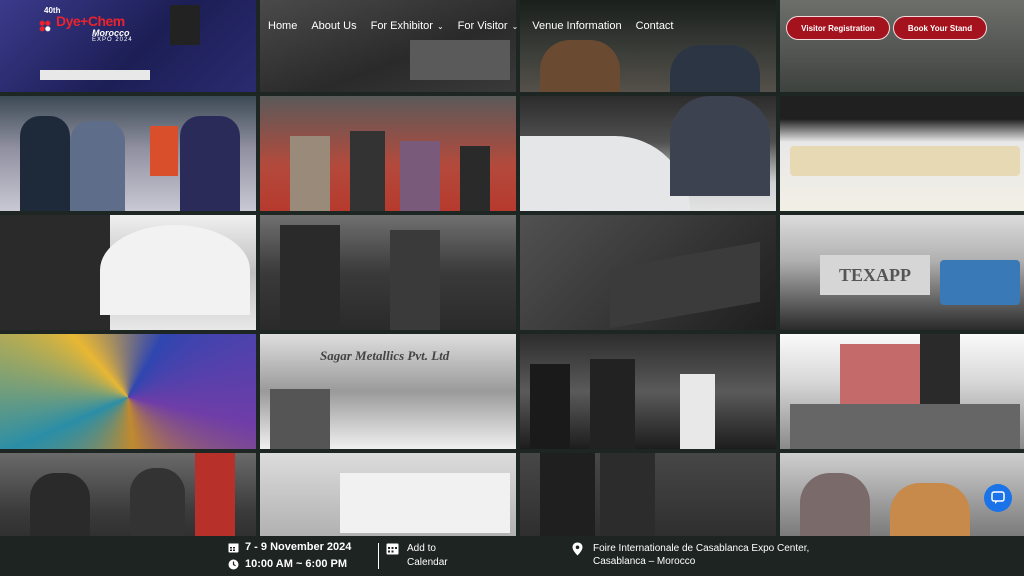 The image size is (1024, 576). Describe the element at coordinates (45, 26) in the screenshot. I see `logo-mark-icon` at that location.